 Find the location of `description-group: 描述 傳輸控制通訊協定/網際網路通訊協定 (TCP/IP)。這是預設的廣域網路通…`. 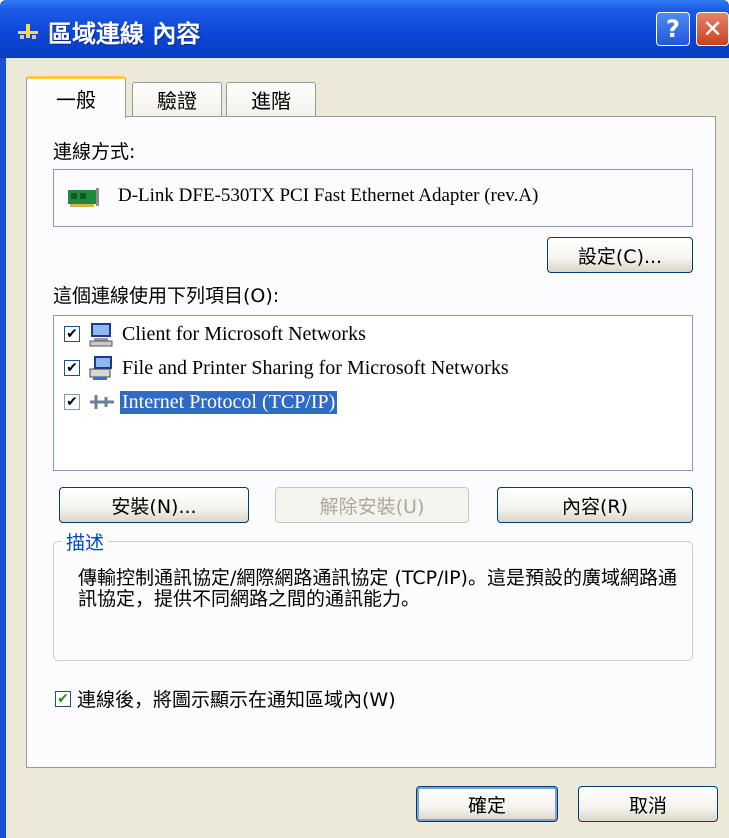

description-group: 描述 傳輸控制通訊協定/網際網路通訊協定 (TCP/IP)。這是預設的廣域網路通… is located at coordinates (373, 594).